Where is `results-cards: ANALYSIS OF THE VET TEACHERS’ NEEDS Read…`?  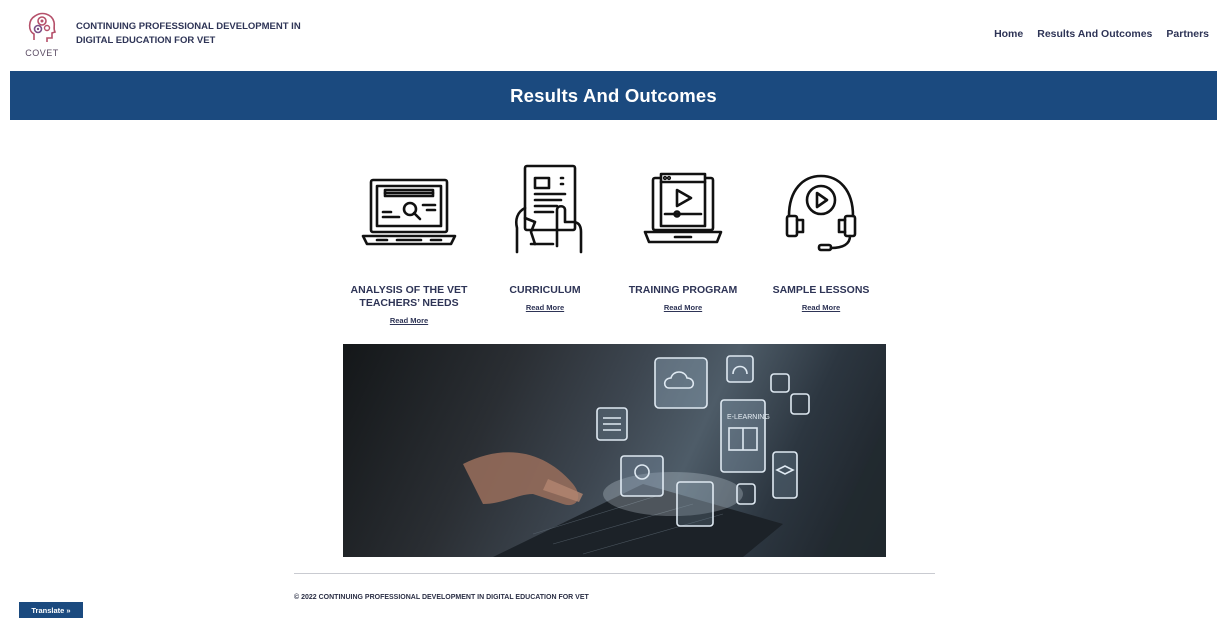 results-cards: ANALYSIS OF THE VET TEACHERS’ NEEDS Read… is located at coordinates (609, 245).